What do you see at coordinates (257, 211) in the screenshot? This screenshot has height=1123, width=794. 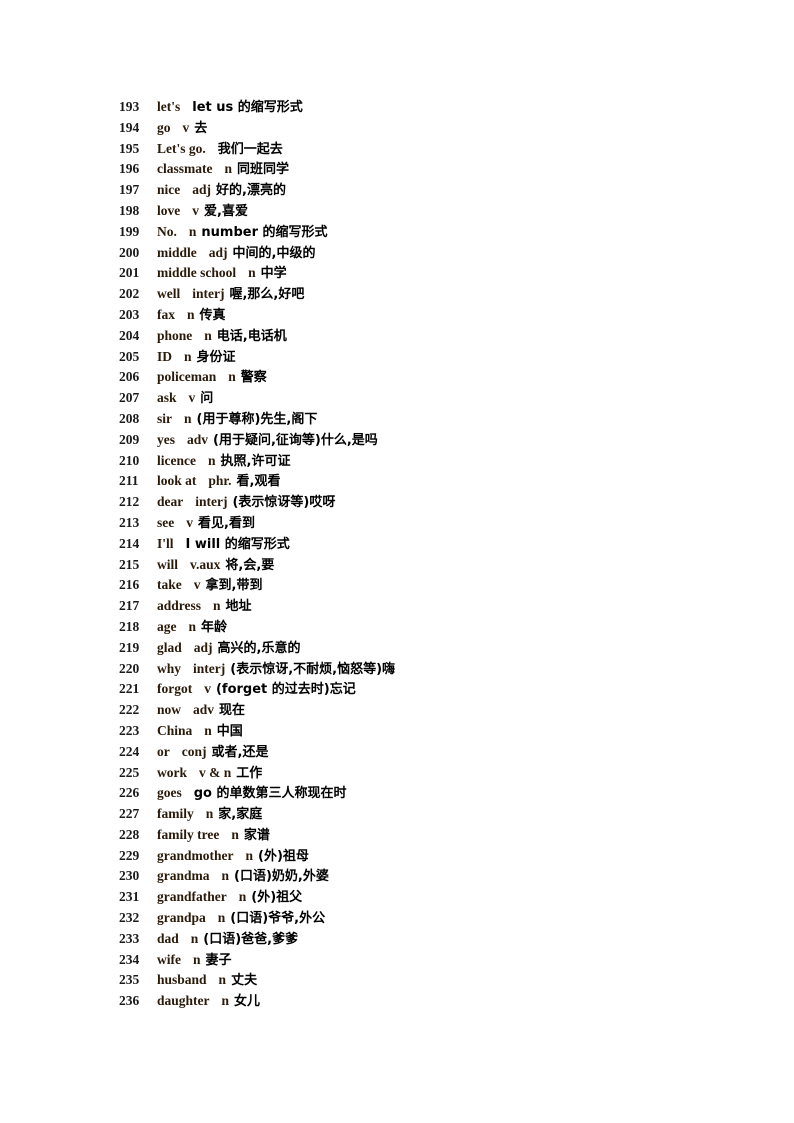 I see `vocab-entry: 198 love v 爱,喜爱` at bounding box center [257, 211].